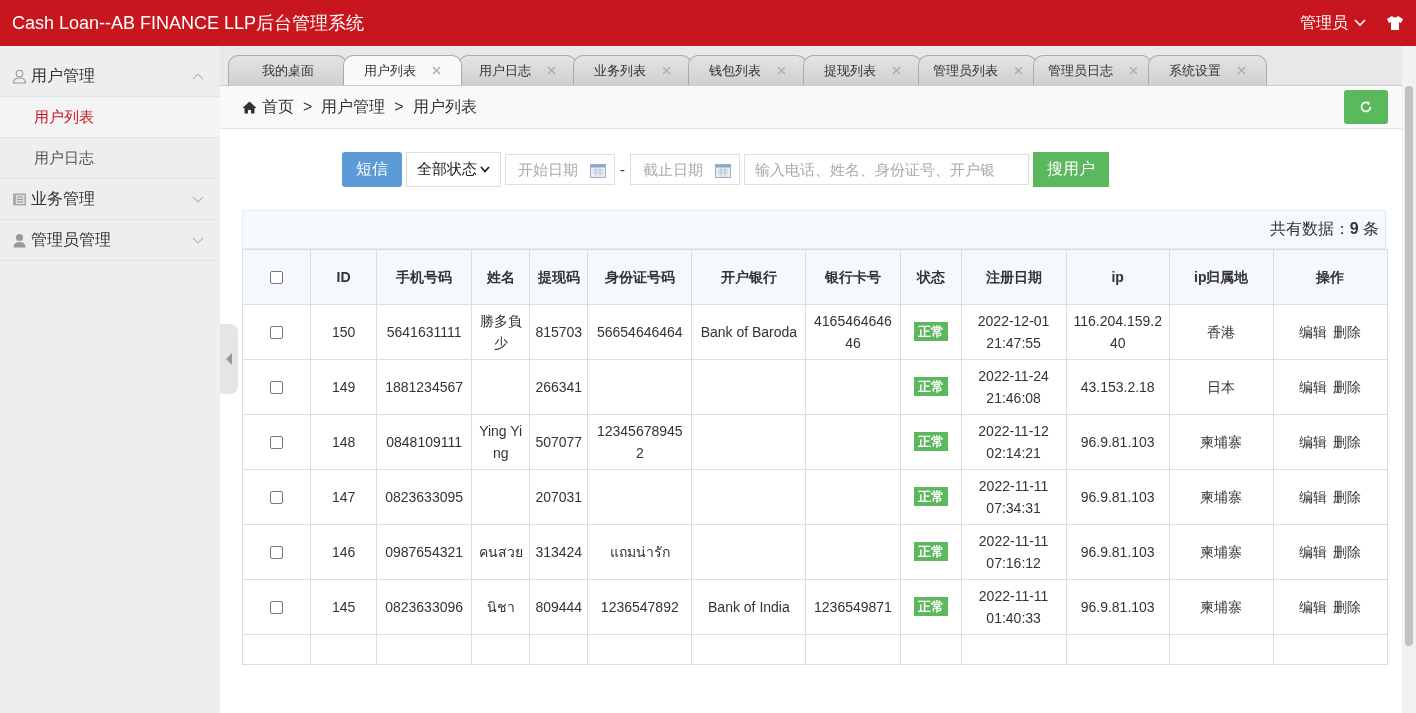 Image resolution: width=1416 pixels, height=713 pixels. I want to click on table-cell: Bank of India, so click(749, 607).